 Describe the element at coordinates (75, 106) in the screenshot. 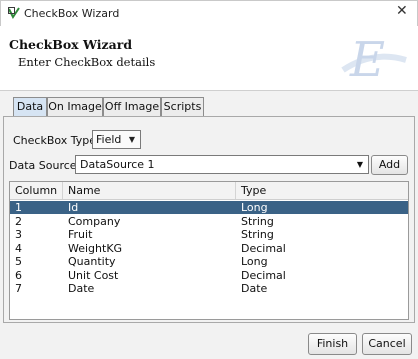

I see `tab-on-image: On Image` at that location.